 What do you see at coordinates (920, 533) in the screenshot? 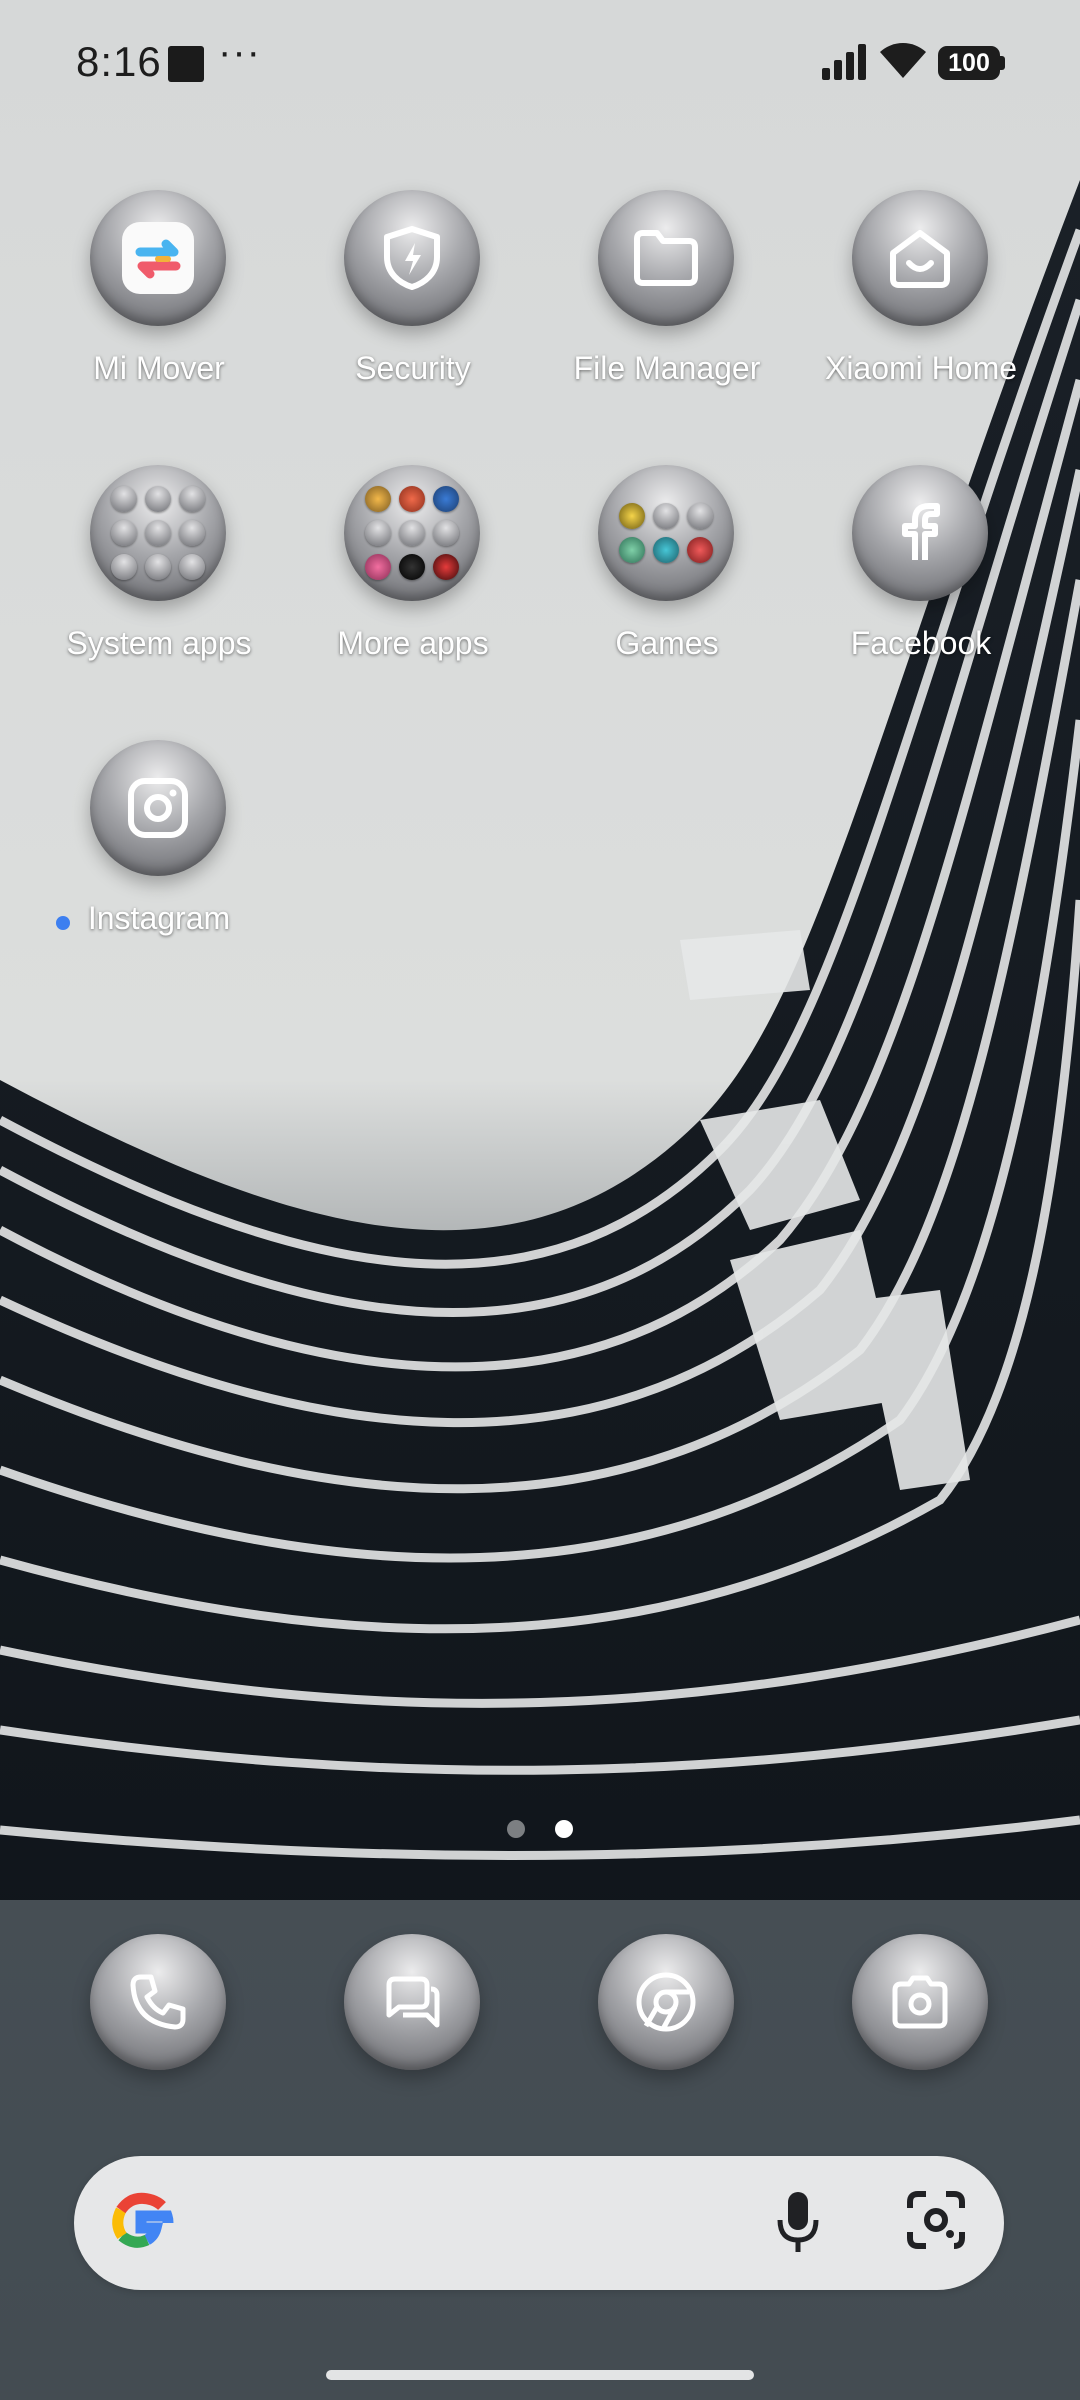
I see `facebook-icon` at bounding box center [920, 533].